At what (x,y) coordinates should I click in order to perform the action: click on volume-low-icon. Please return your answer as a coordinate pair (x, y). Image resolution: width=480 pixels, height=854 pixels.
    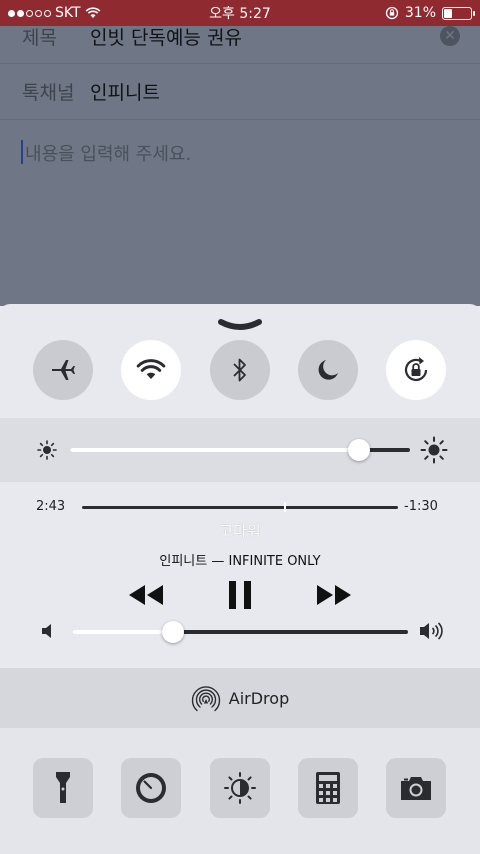
    Looking at the image, I should click on (46, 631).